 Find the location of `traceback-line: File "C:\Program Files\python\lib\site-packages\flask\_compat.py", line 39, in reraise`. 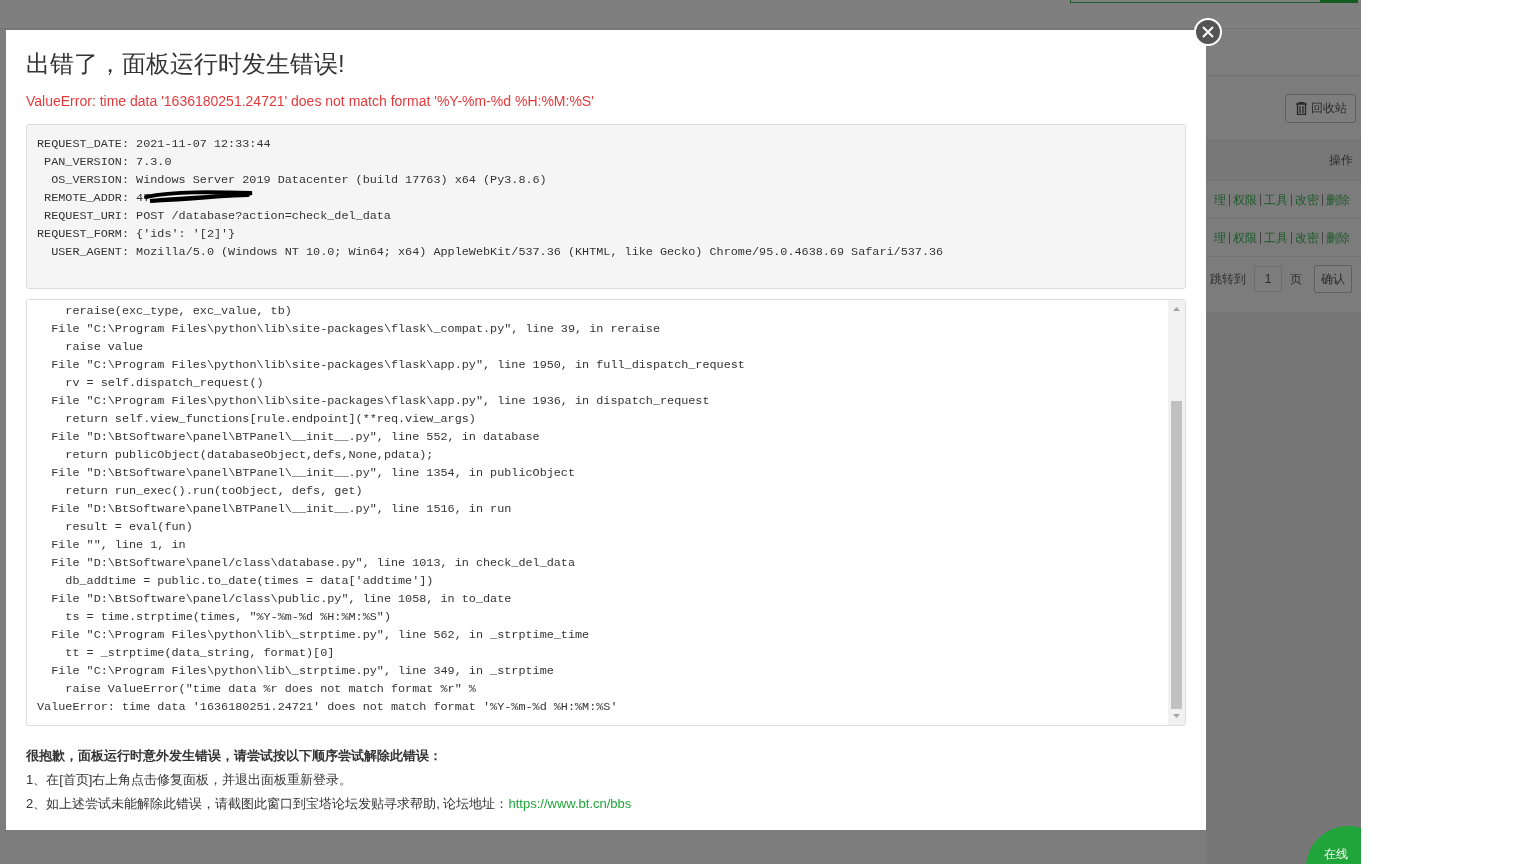

traceback-line: File "C:\Program Files\python\lib\site-packages\flask\_compat.py", line 39, in reraise is located at coordinates (355, 329).